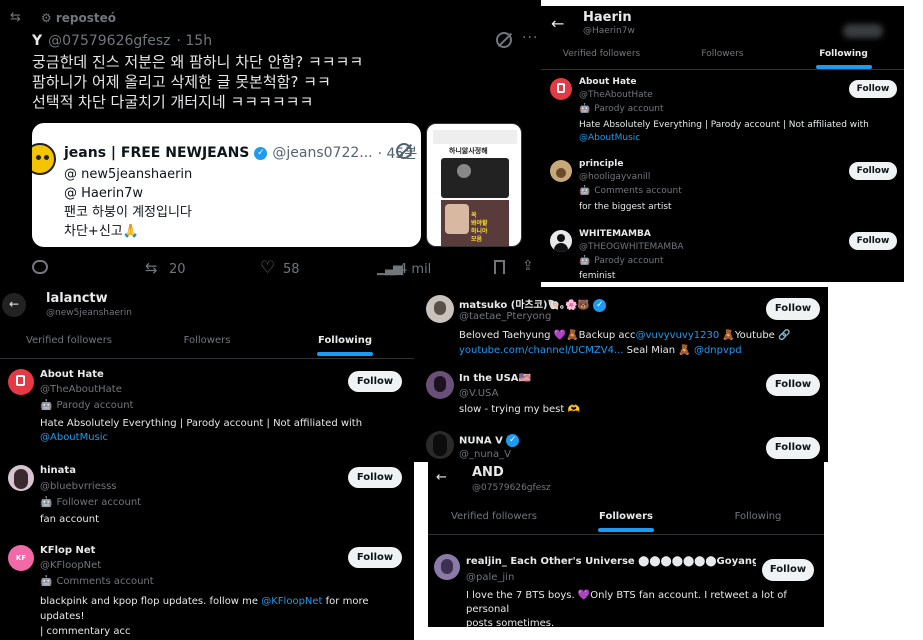 Image resolution: width=923 pixels, height=640 pixels. I want to click on profile-handle: @07579626gfesz, so click(511, 488).